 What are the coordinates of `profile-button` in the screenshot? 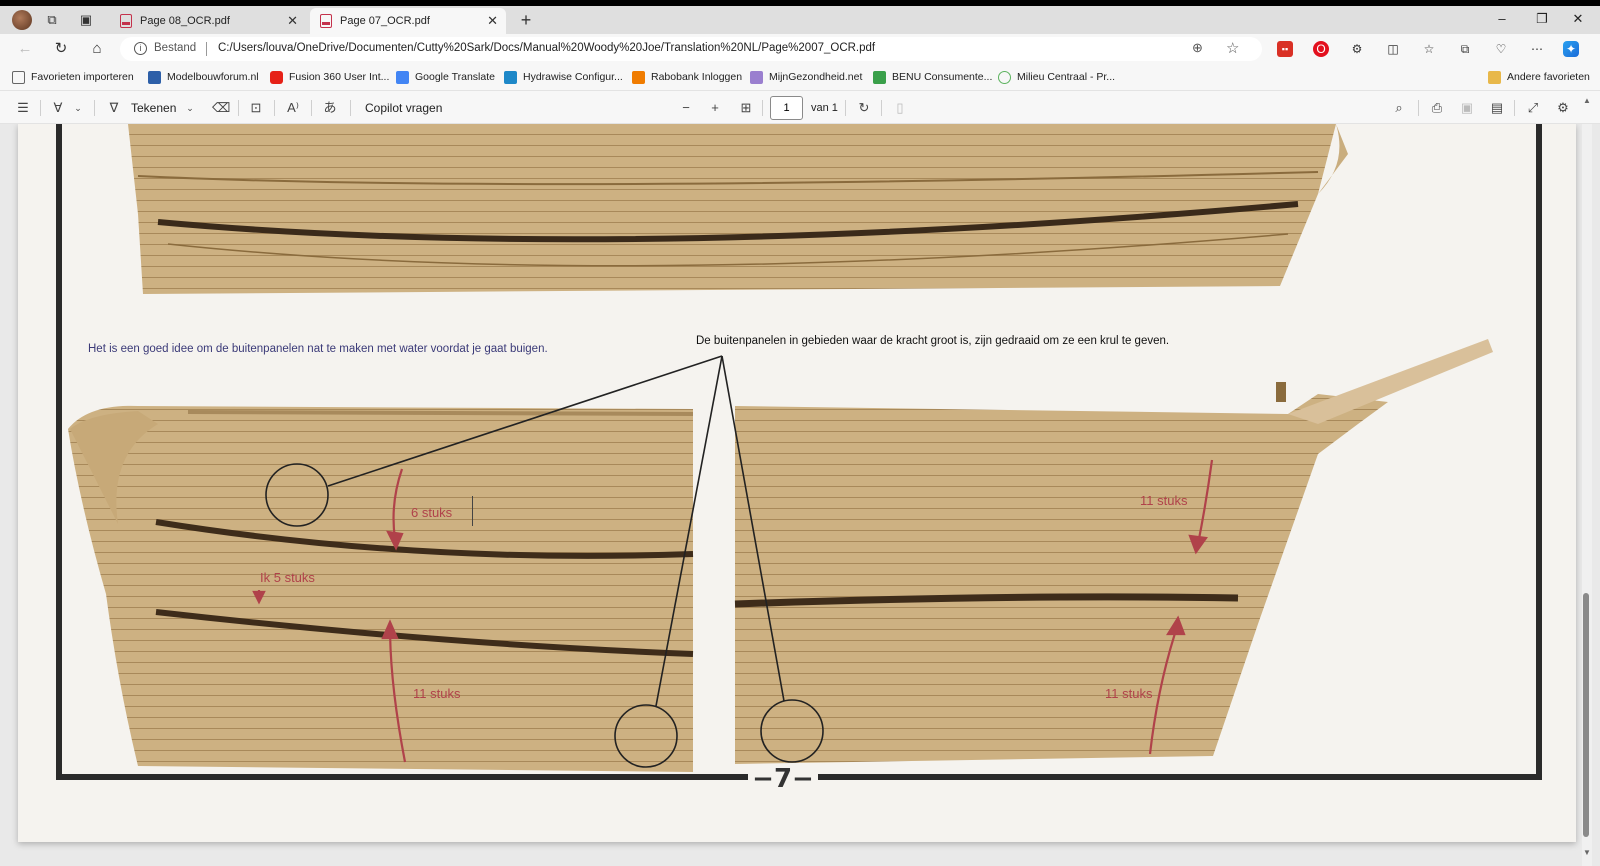 It's located at (22, 20).